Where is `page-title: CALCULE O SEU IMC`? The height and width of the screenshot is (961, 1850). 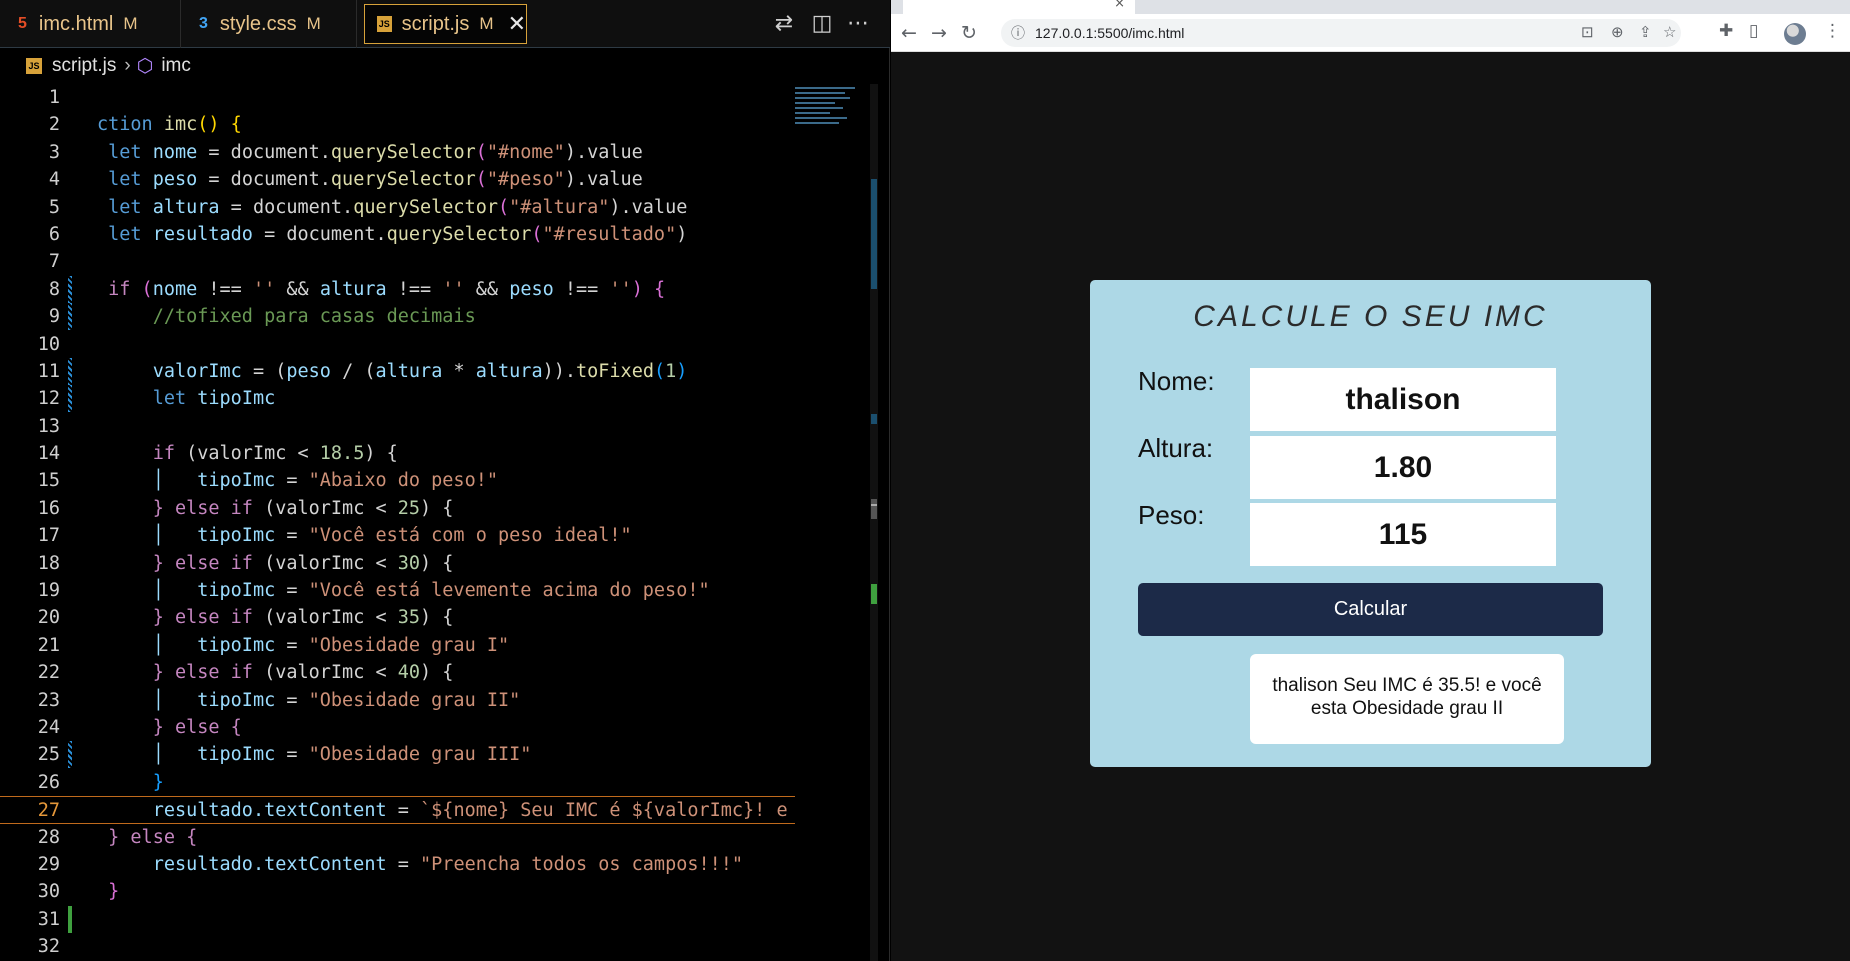 page-title: CALCULE O SEU IMC is located at coordinates (1370, 316).